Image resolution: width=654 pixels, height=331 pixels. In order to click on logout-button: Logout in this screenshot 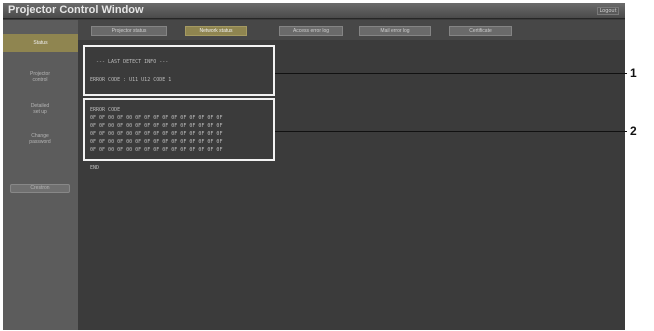, I will do `click(608, 11)`.